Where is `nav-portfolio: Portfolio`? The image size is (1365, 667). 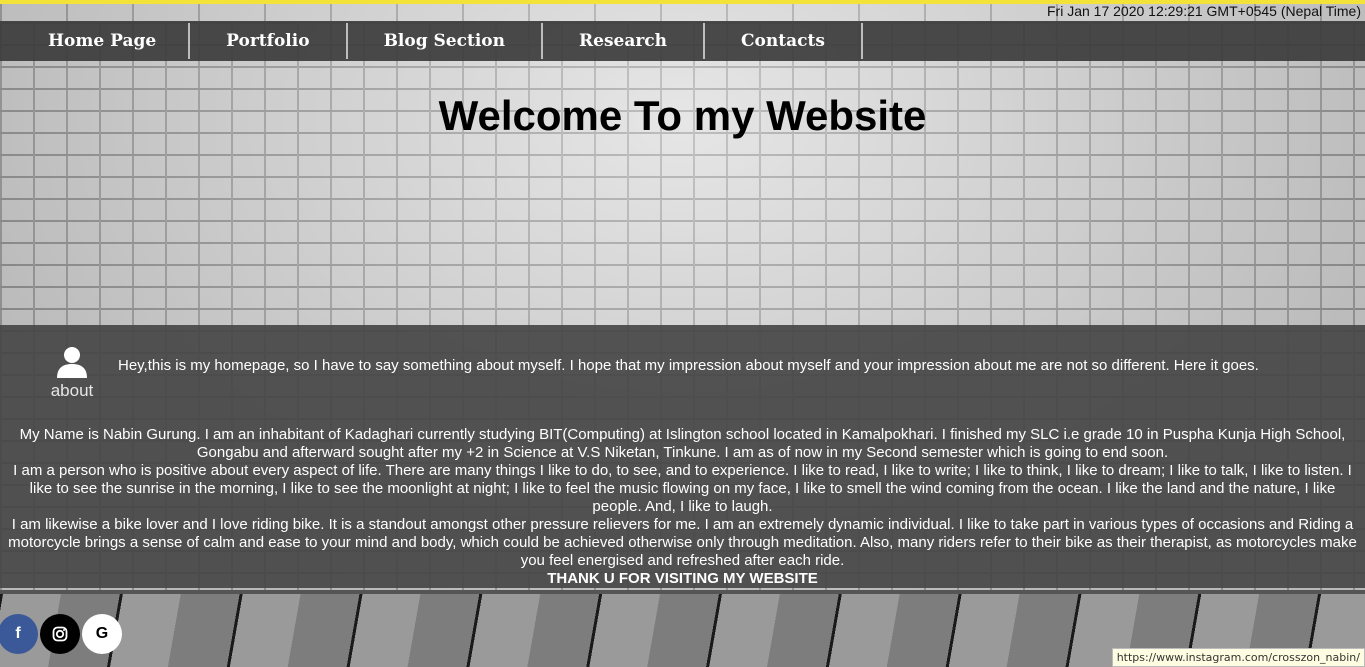
nav-portfolio: Portfolio is located at coordinates (269, 41).